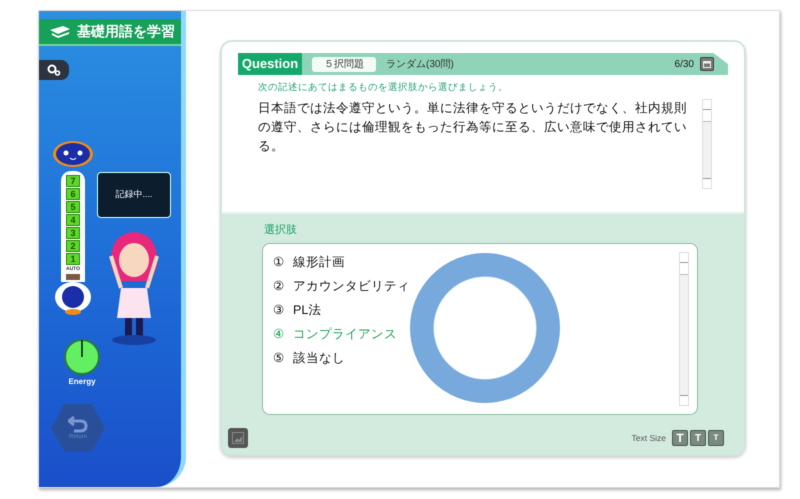 The width and height of the screenshot is (800, 499). Describe the element at coordinates (476, 310) in the screenshot. I see `choice-item: ③ PL法` at that location.